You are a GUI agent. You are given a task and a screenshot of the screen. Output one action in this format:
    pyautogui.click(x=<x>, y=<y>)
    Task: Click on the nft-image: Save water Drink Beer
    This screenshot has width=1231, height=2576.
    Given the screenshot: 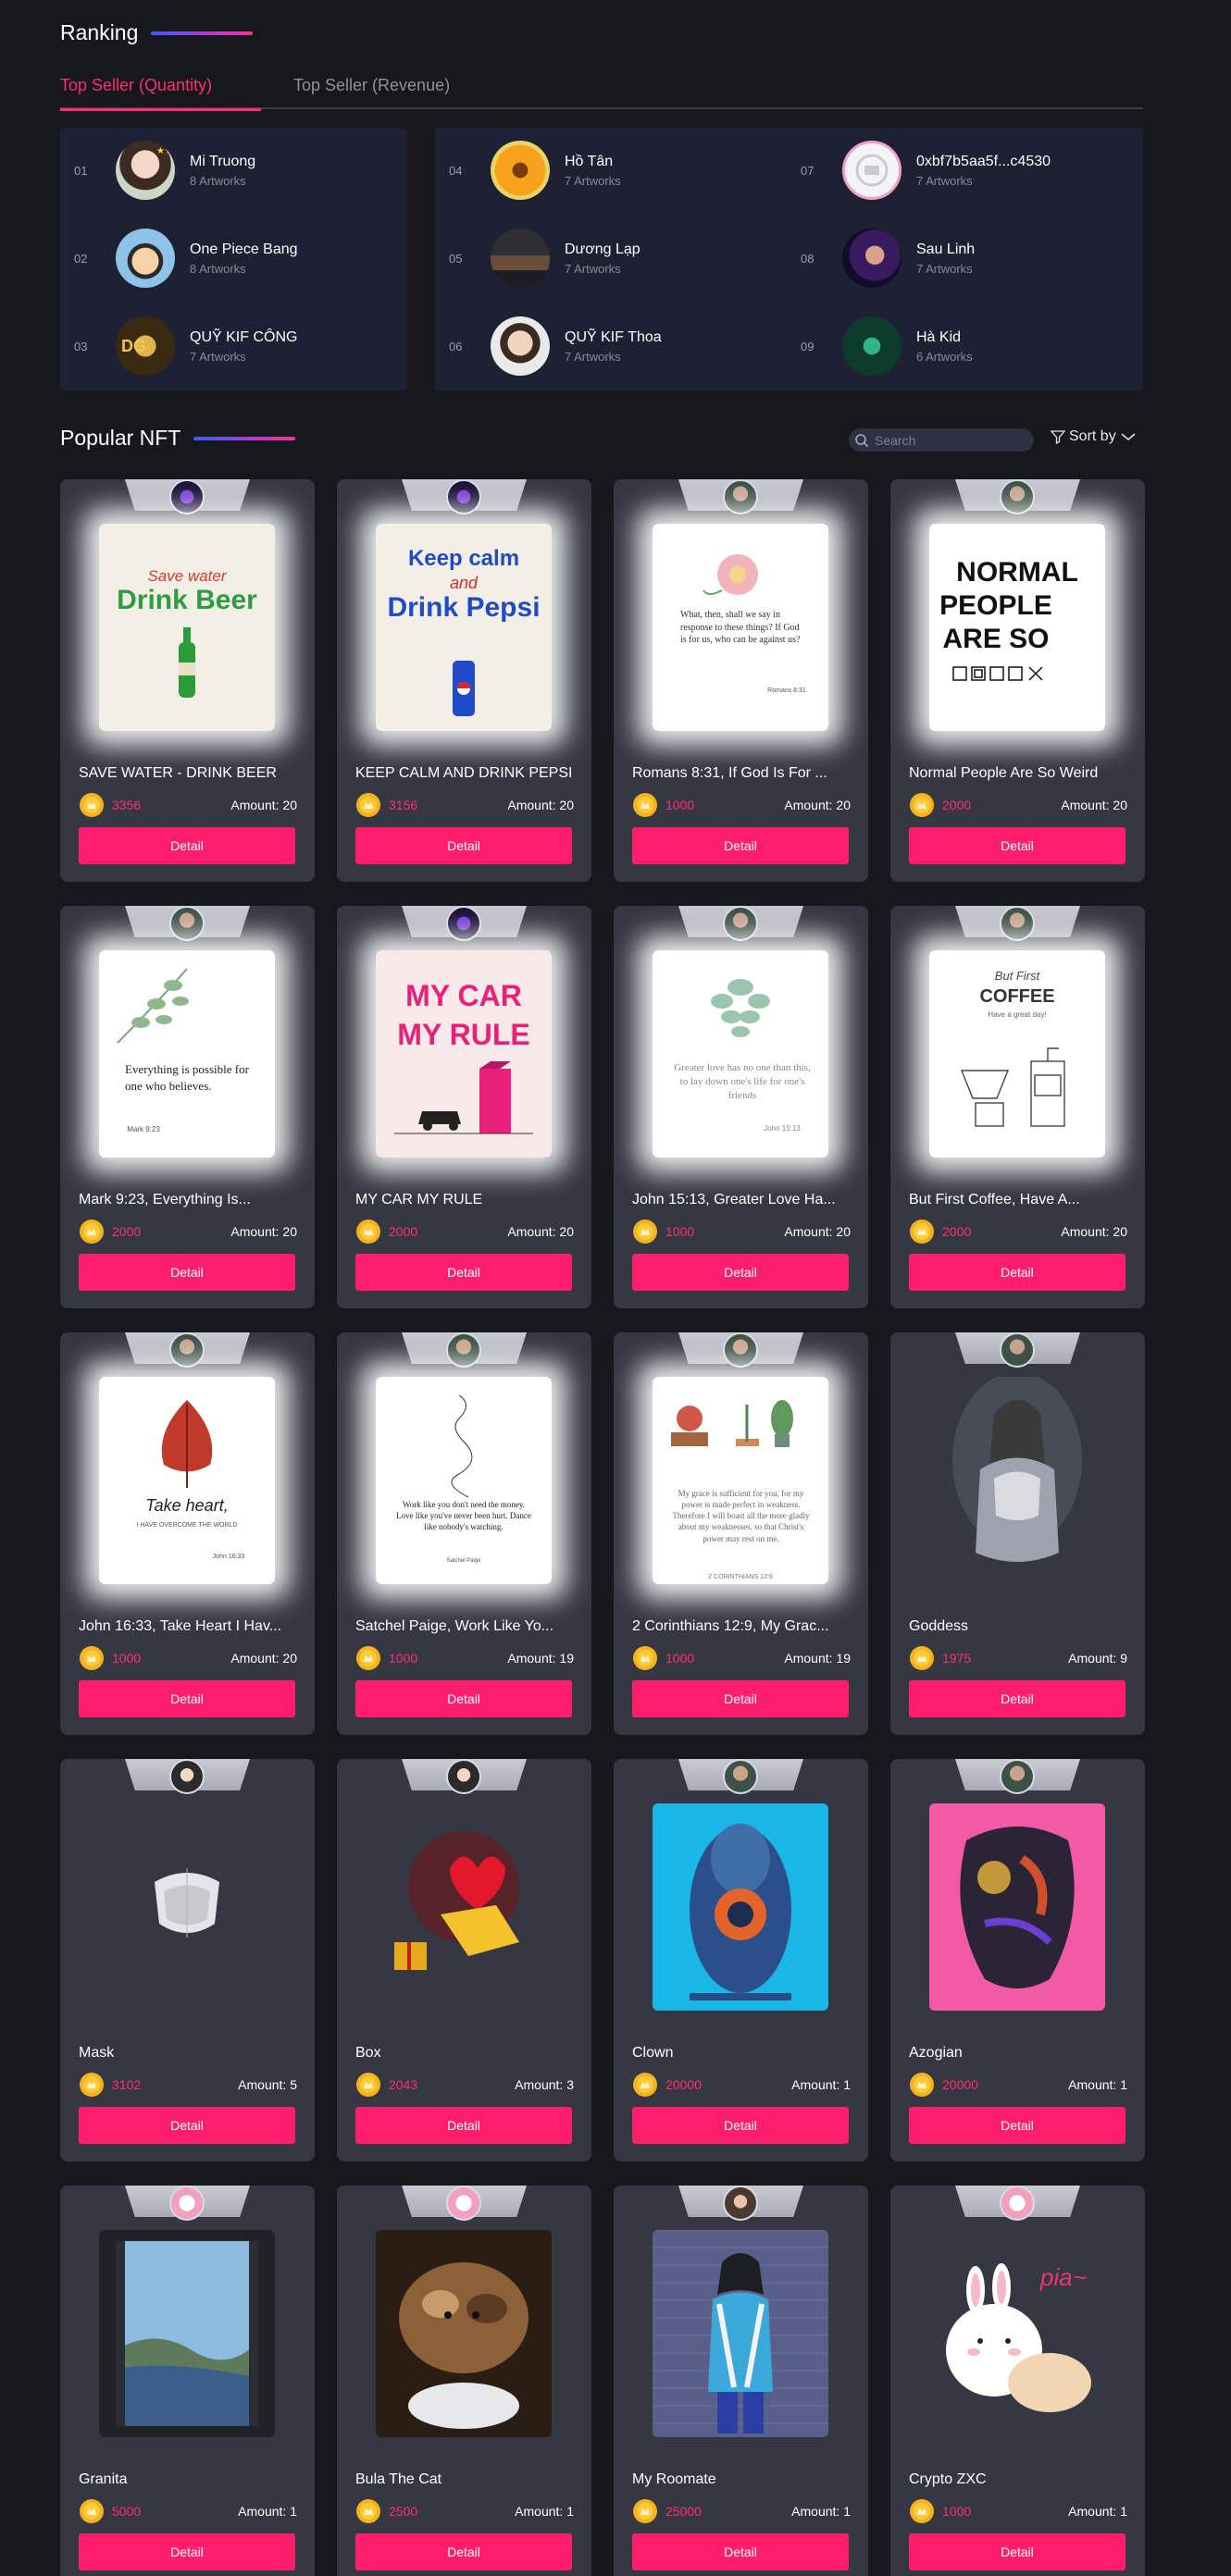 What is the action you would take?
    pyautogui.click(x=187, y=627)
    